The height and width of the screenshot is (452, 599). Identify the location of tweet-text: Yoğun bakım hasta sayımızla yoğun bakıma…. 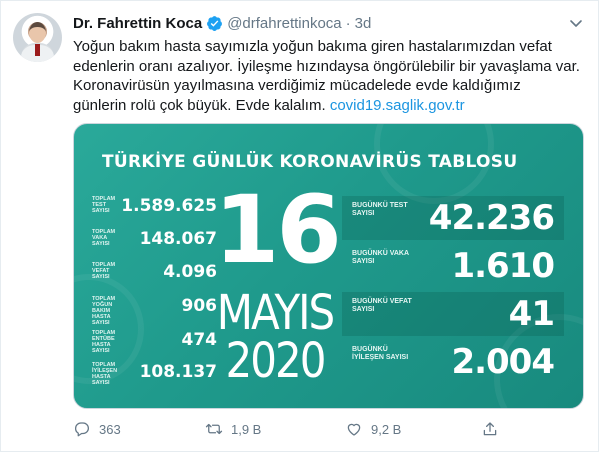
(326, 76).